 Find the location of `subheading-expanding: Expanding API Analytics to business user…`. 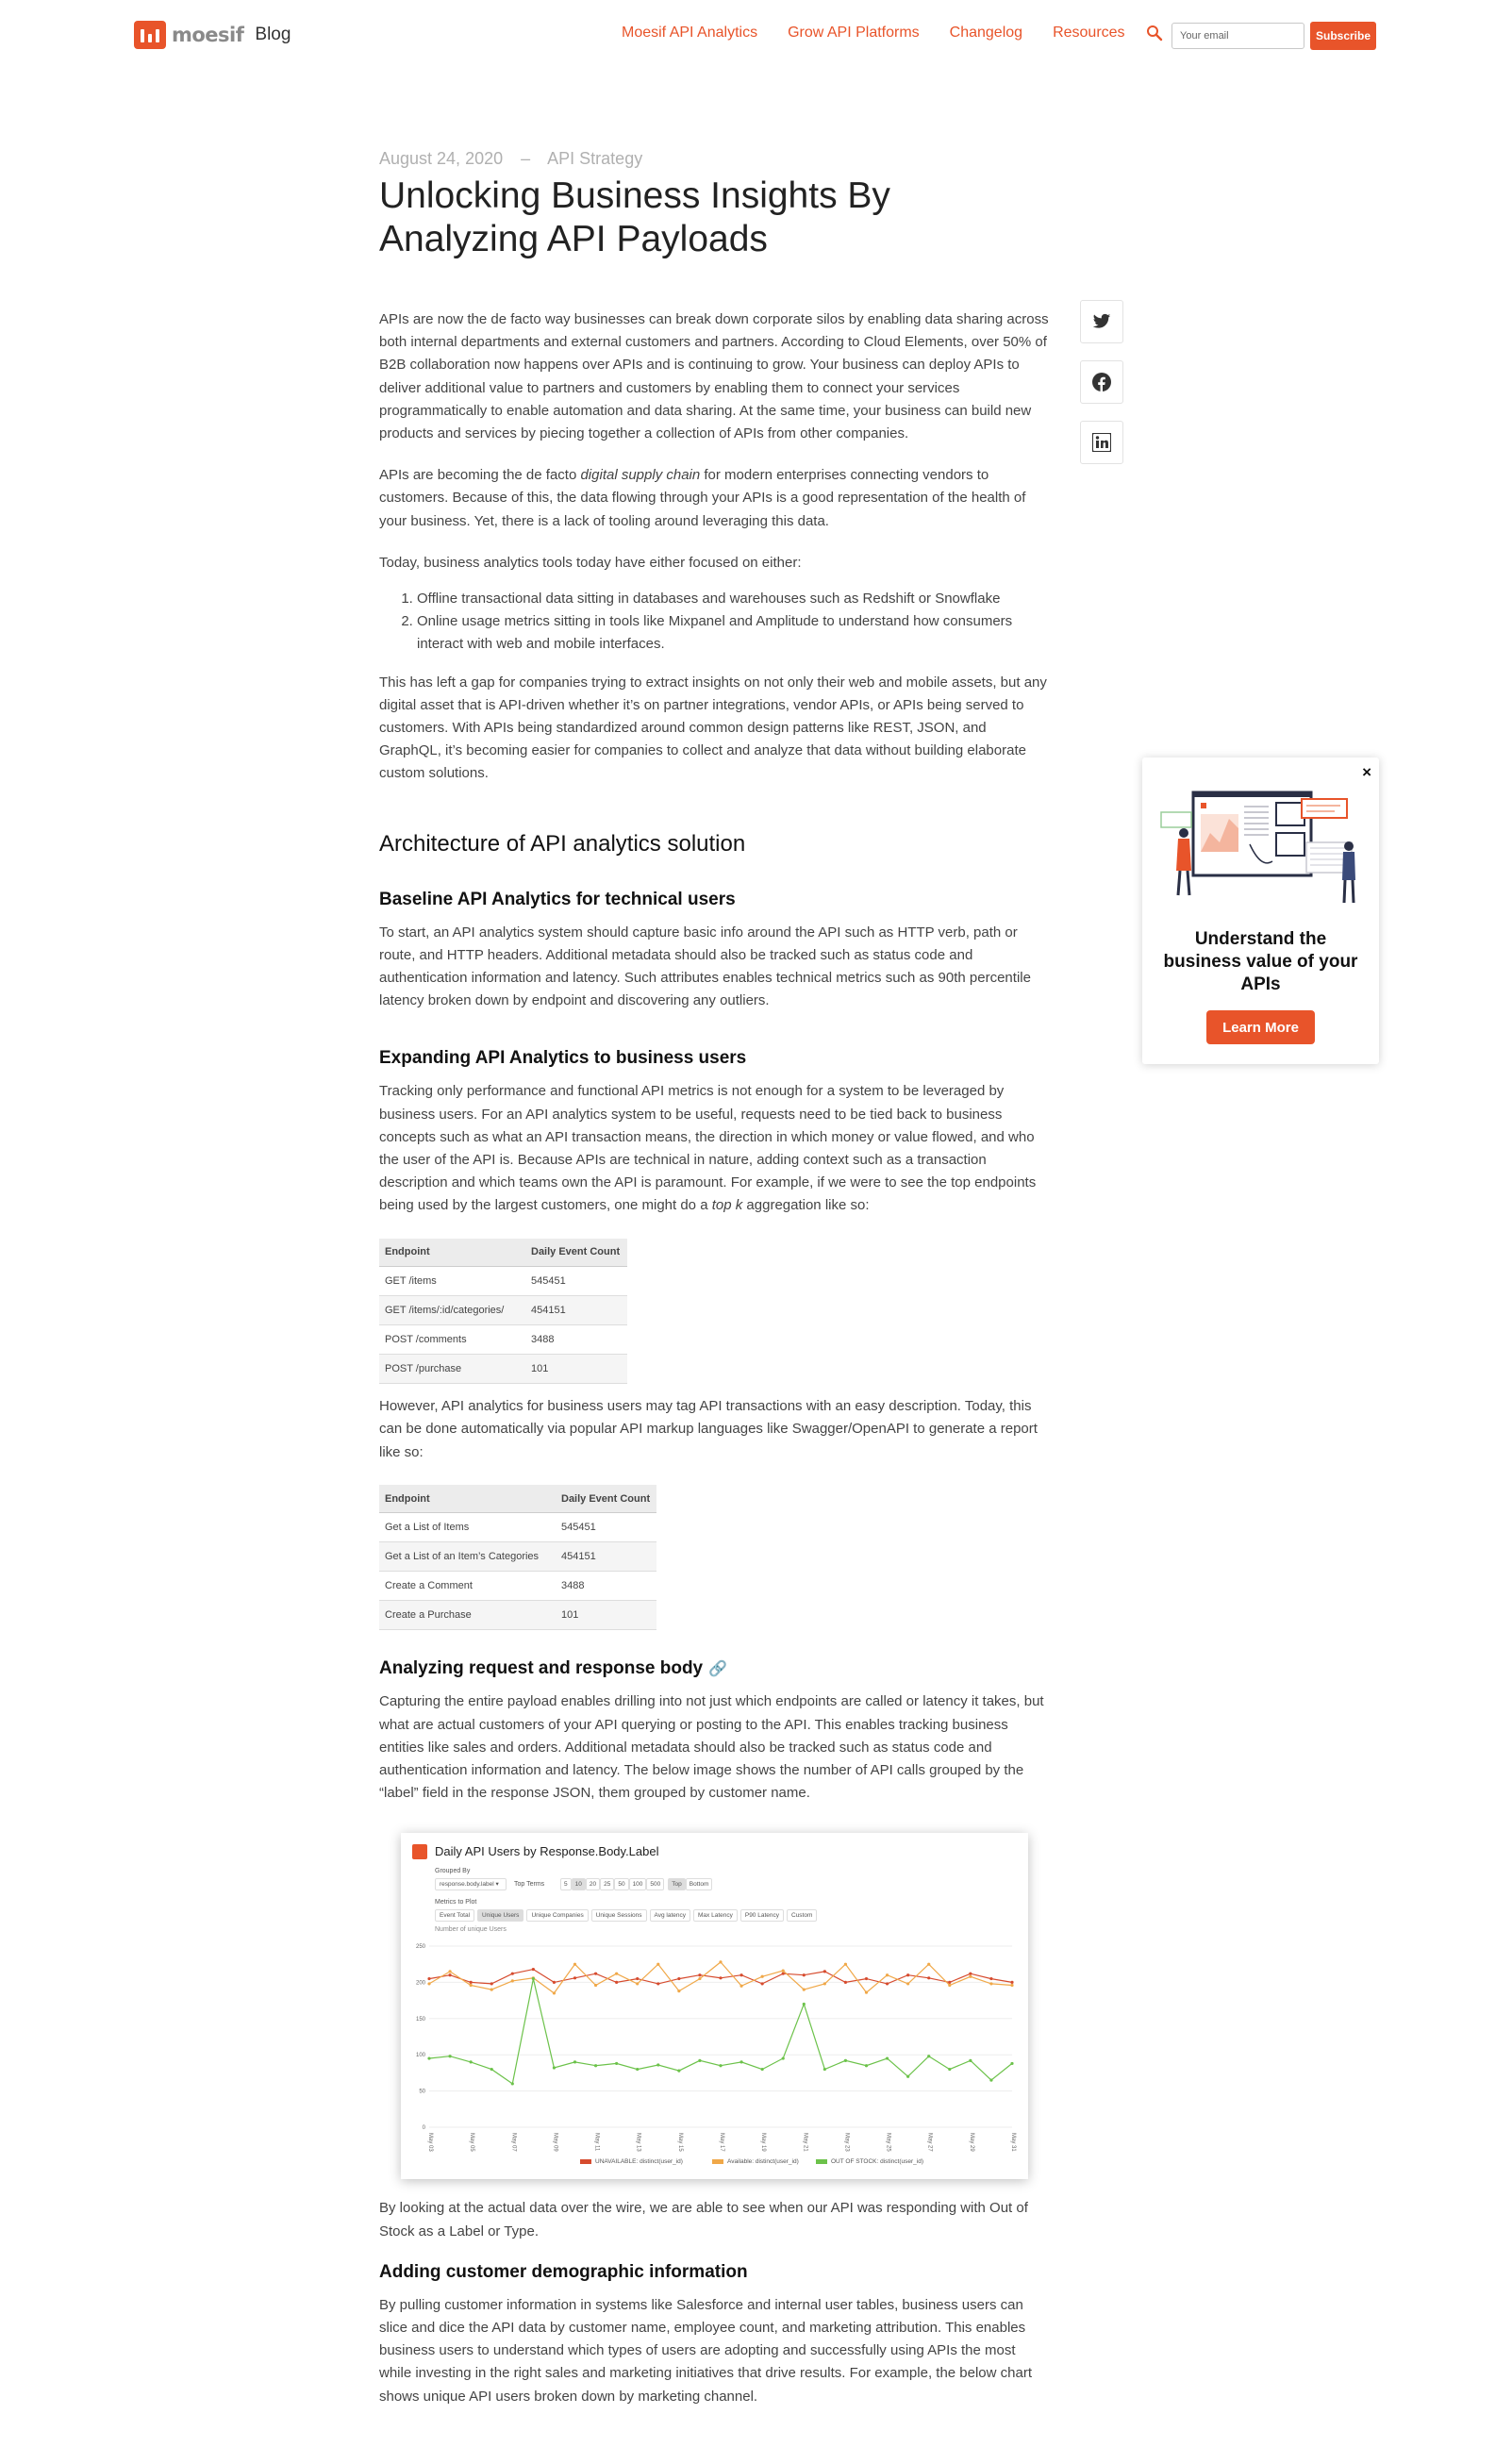

subheading-expanding: Expanding API Analytics to business user… is located at coordinates (563, 1059).